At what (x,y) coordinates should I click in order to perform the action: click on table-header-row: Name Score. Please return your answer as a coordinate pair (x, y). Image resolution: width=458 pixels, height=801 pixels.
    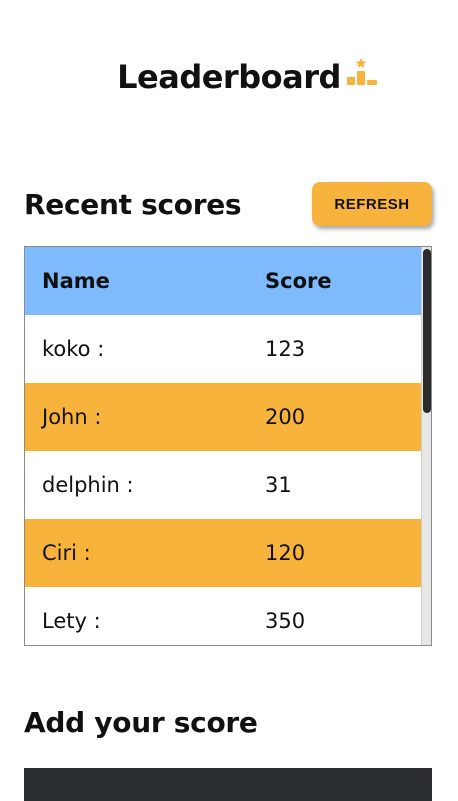
    Looking at the image, I should click on (224, 281).